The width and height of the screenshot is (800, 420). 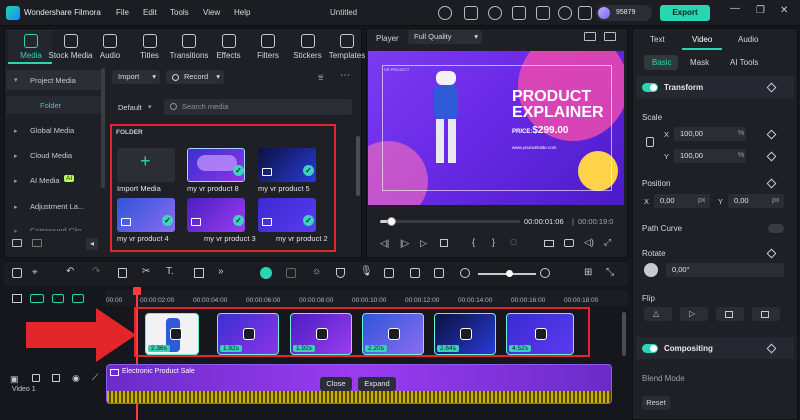 I want to click on zoom-out-icon, so click(x=465, y=273).